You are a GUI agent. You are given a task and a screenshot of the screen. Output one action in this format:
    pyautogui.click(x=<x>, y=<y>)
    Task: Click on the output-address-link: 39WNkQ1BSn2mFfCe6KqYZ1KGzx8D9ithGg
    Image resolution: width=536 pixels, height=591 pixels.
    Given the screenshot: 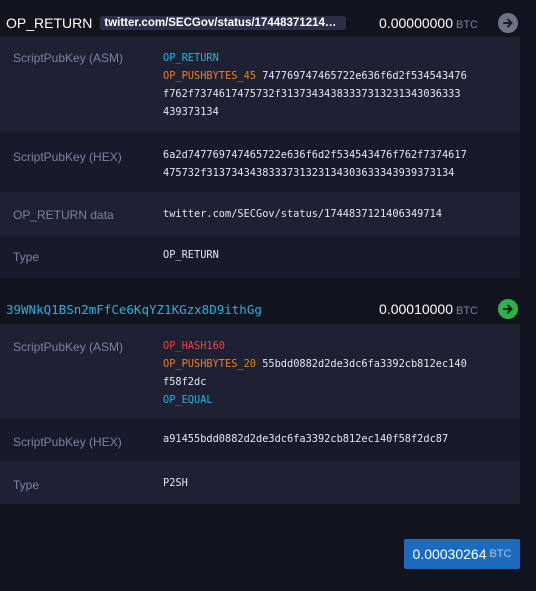 What is the action you would take?
    pyautogui.click(x=134, y=309)
    